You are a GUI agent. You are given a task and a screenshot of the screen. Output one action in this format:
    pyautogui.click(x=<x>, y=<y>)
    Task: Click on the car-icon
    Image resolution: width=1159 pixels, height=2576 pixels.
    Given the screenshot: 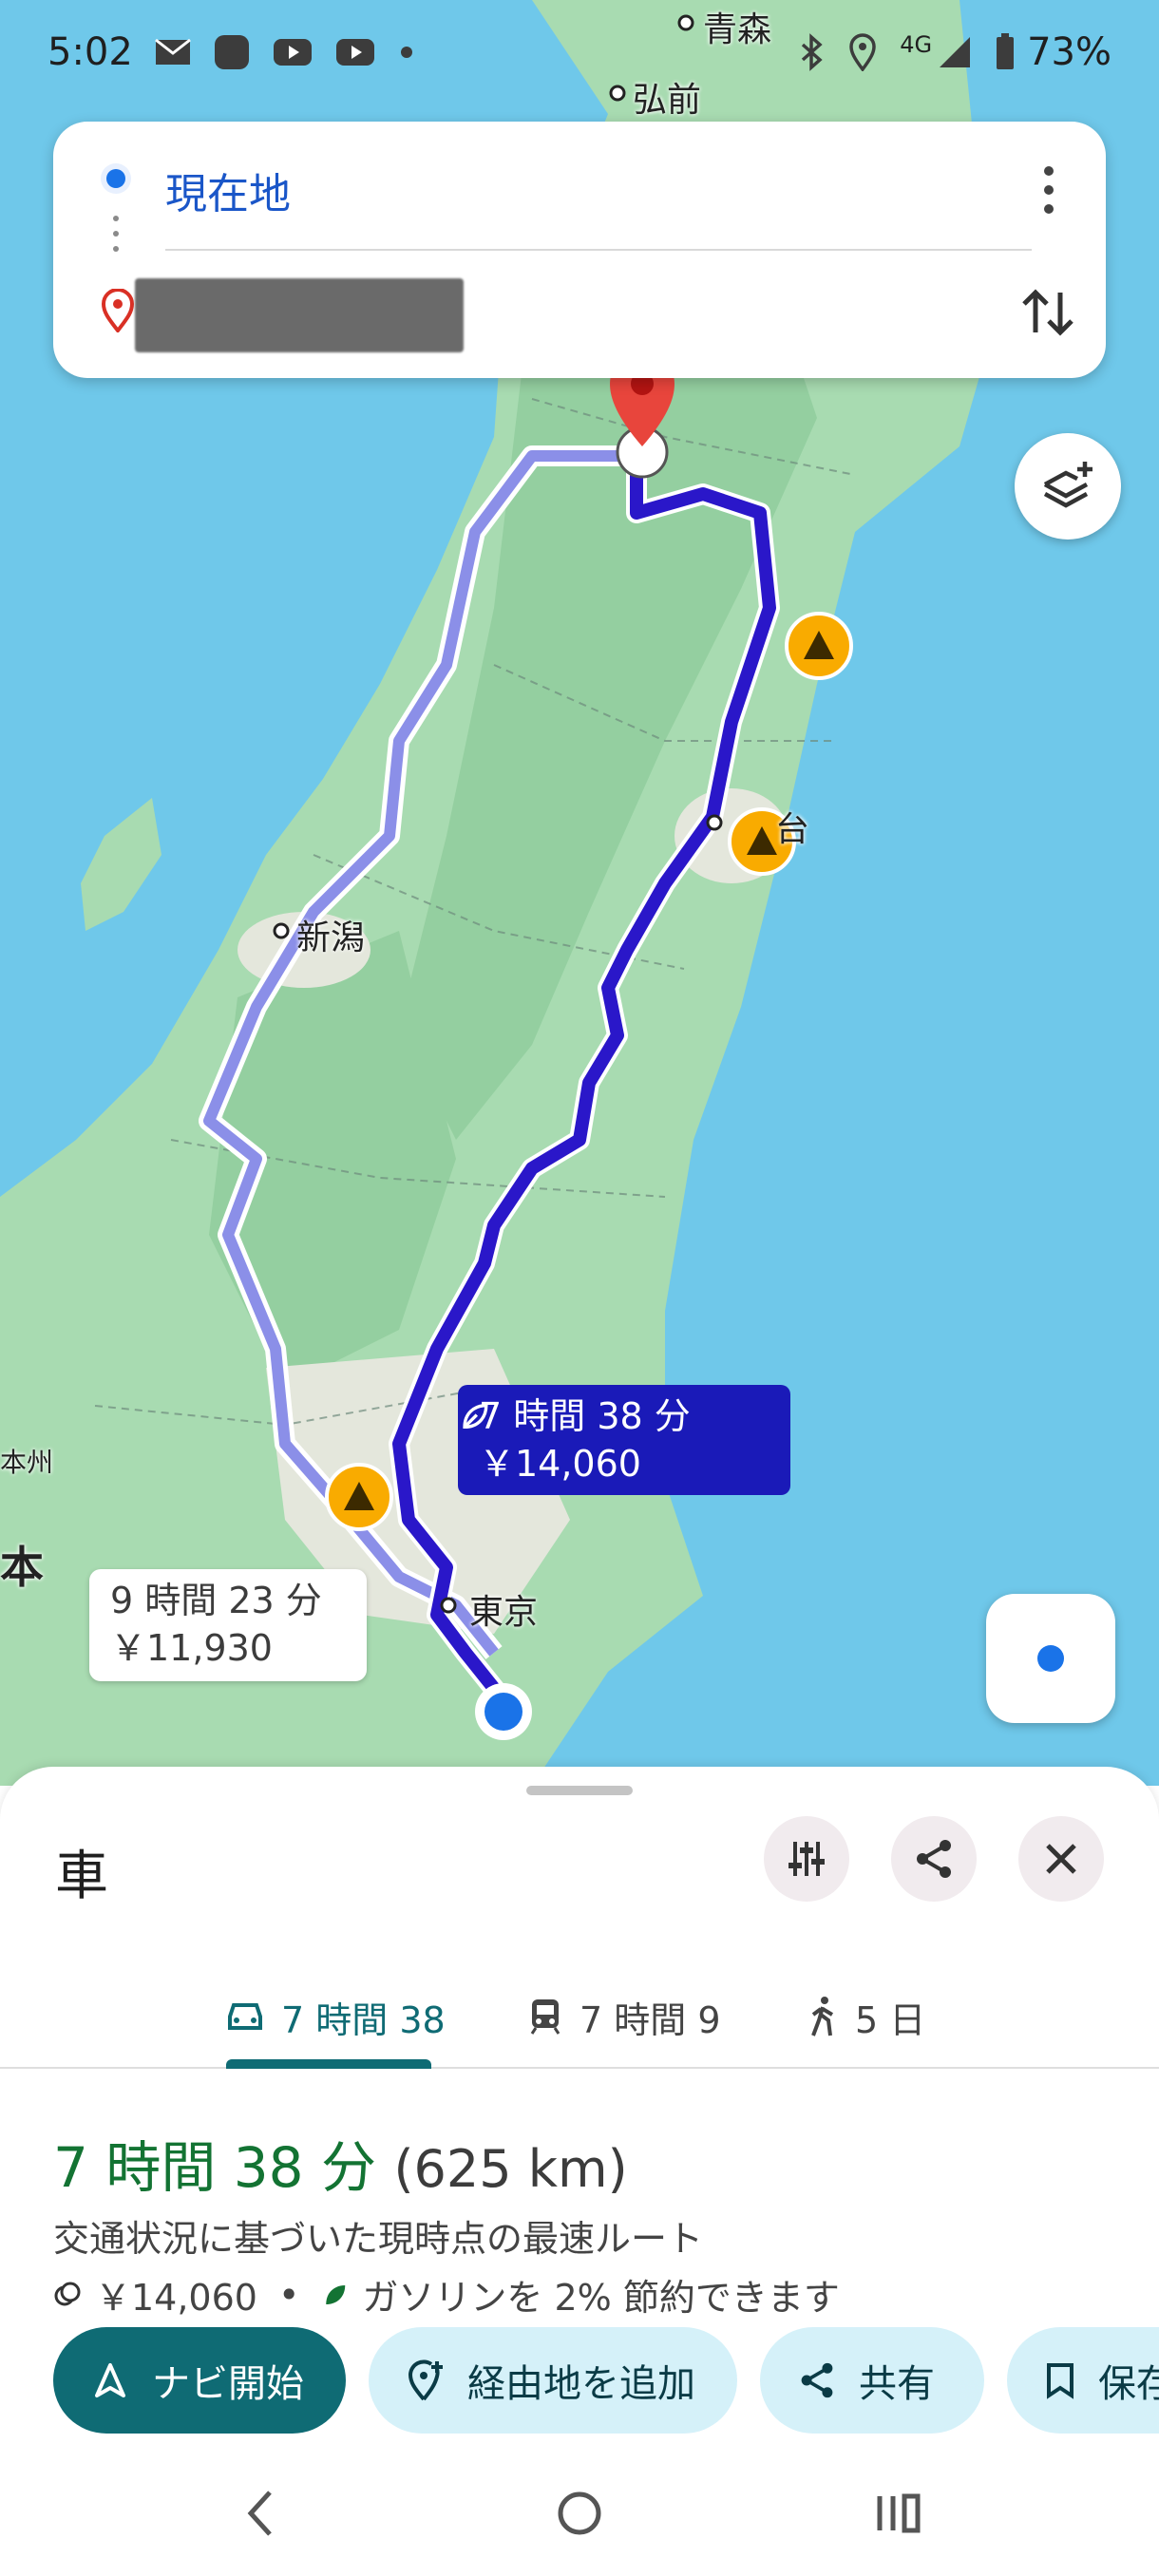 What is the action you would take?
    pyautogui.click(x=245, y=2016)
    